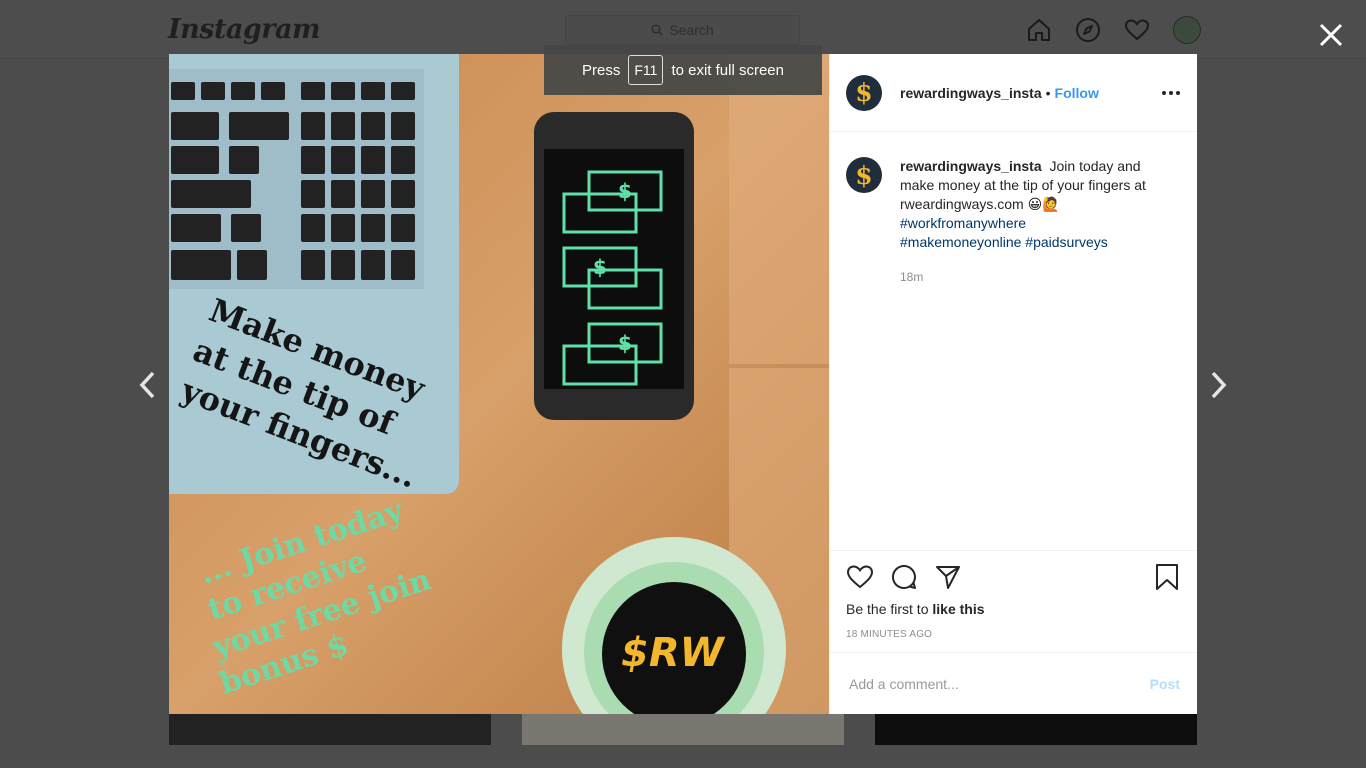 Image resolution: width=1366 pixels, height=768 pixels. What do you see at coordinates (1077, 93) in the screenshot?
I see `follow-button: Follow` at bounding box center [1077, 93].